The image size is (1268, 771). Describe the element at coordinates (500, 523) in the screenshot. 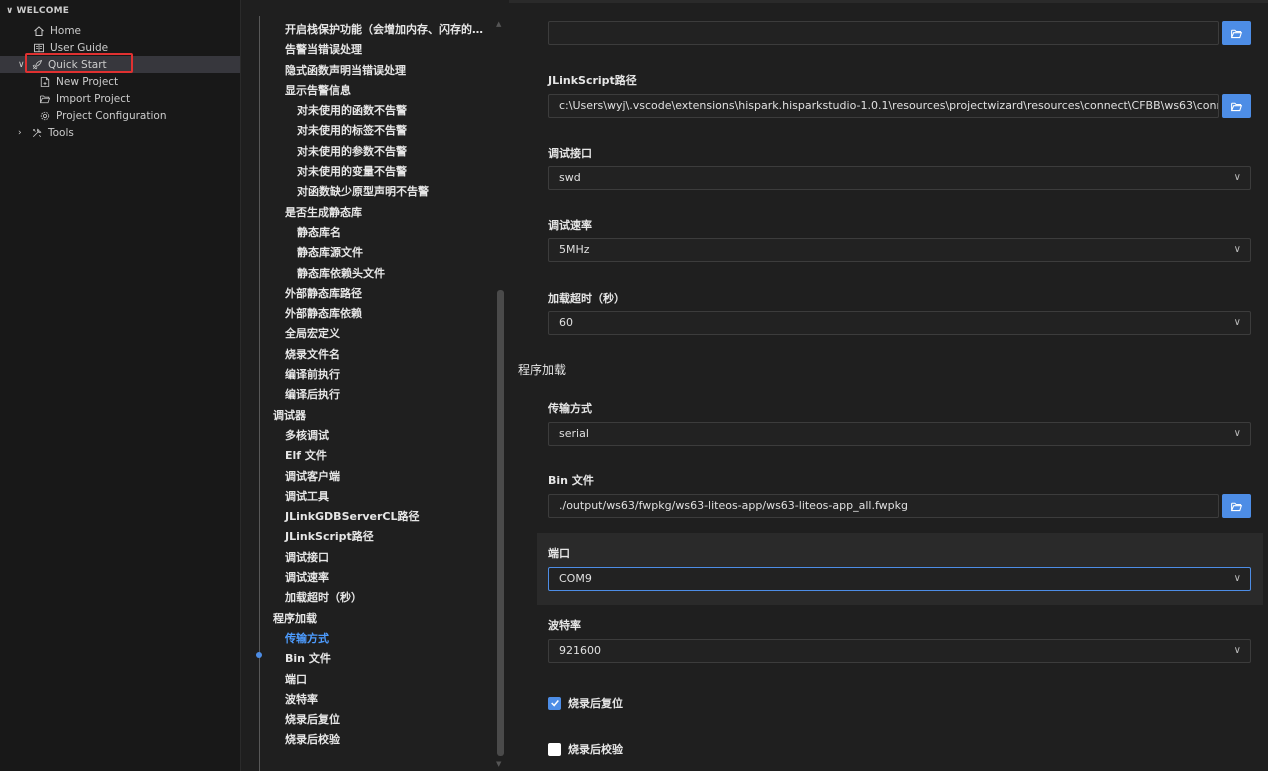

I see `scrollbar-thumb` at that location.